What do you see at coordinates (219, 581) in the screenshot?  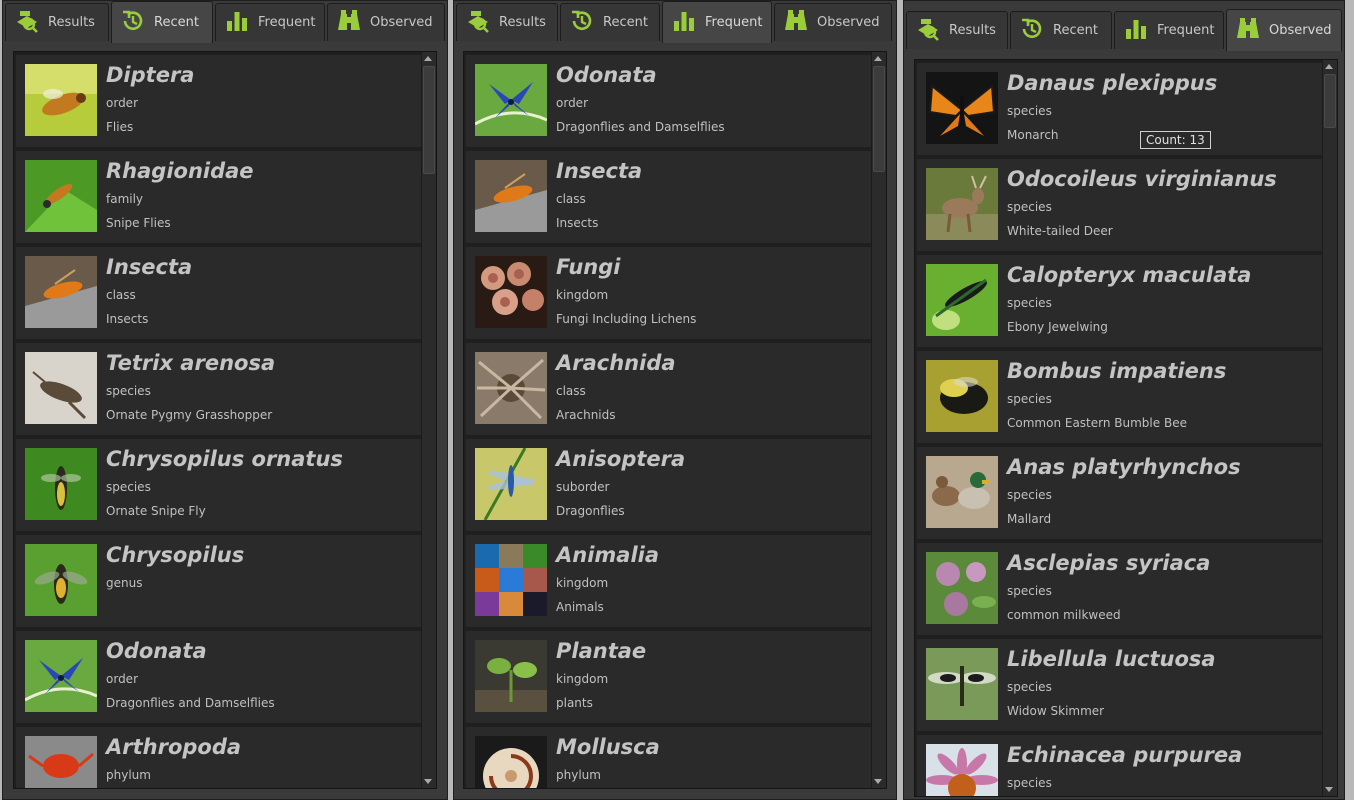 I see `list-item: Chrysopilus genus` at bounding box center [219, 581].